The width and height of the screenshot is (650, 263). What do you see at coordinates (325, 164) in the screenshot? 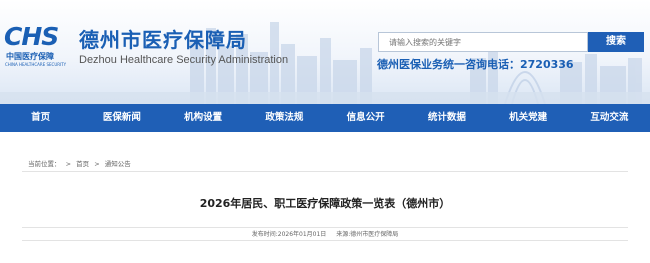
I see `breadcrumb: 当前位置： > 首页 > 通知公告` at bounding box center [325, 164].